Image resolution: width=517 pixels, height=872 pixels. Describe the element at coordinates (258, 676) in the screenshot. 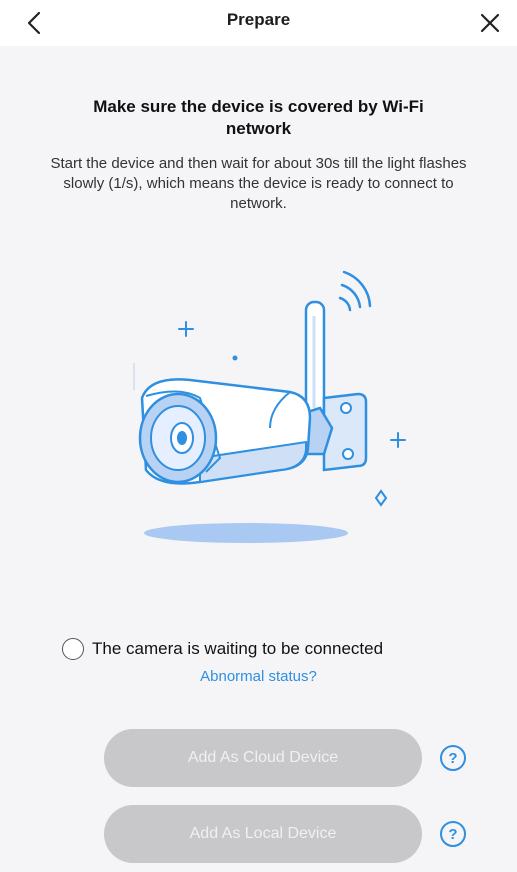

I see `abnormal-status-link: Abnormal status?` at that location.